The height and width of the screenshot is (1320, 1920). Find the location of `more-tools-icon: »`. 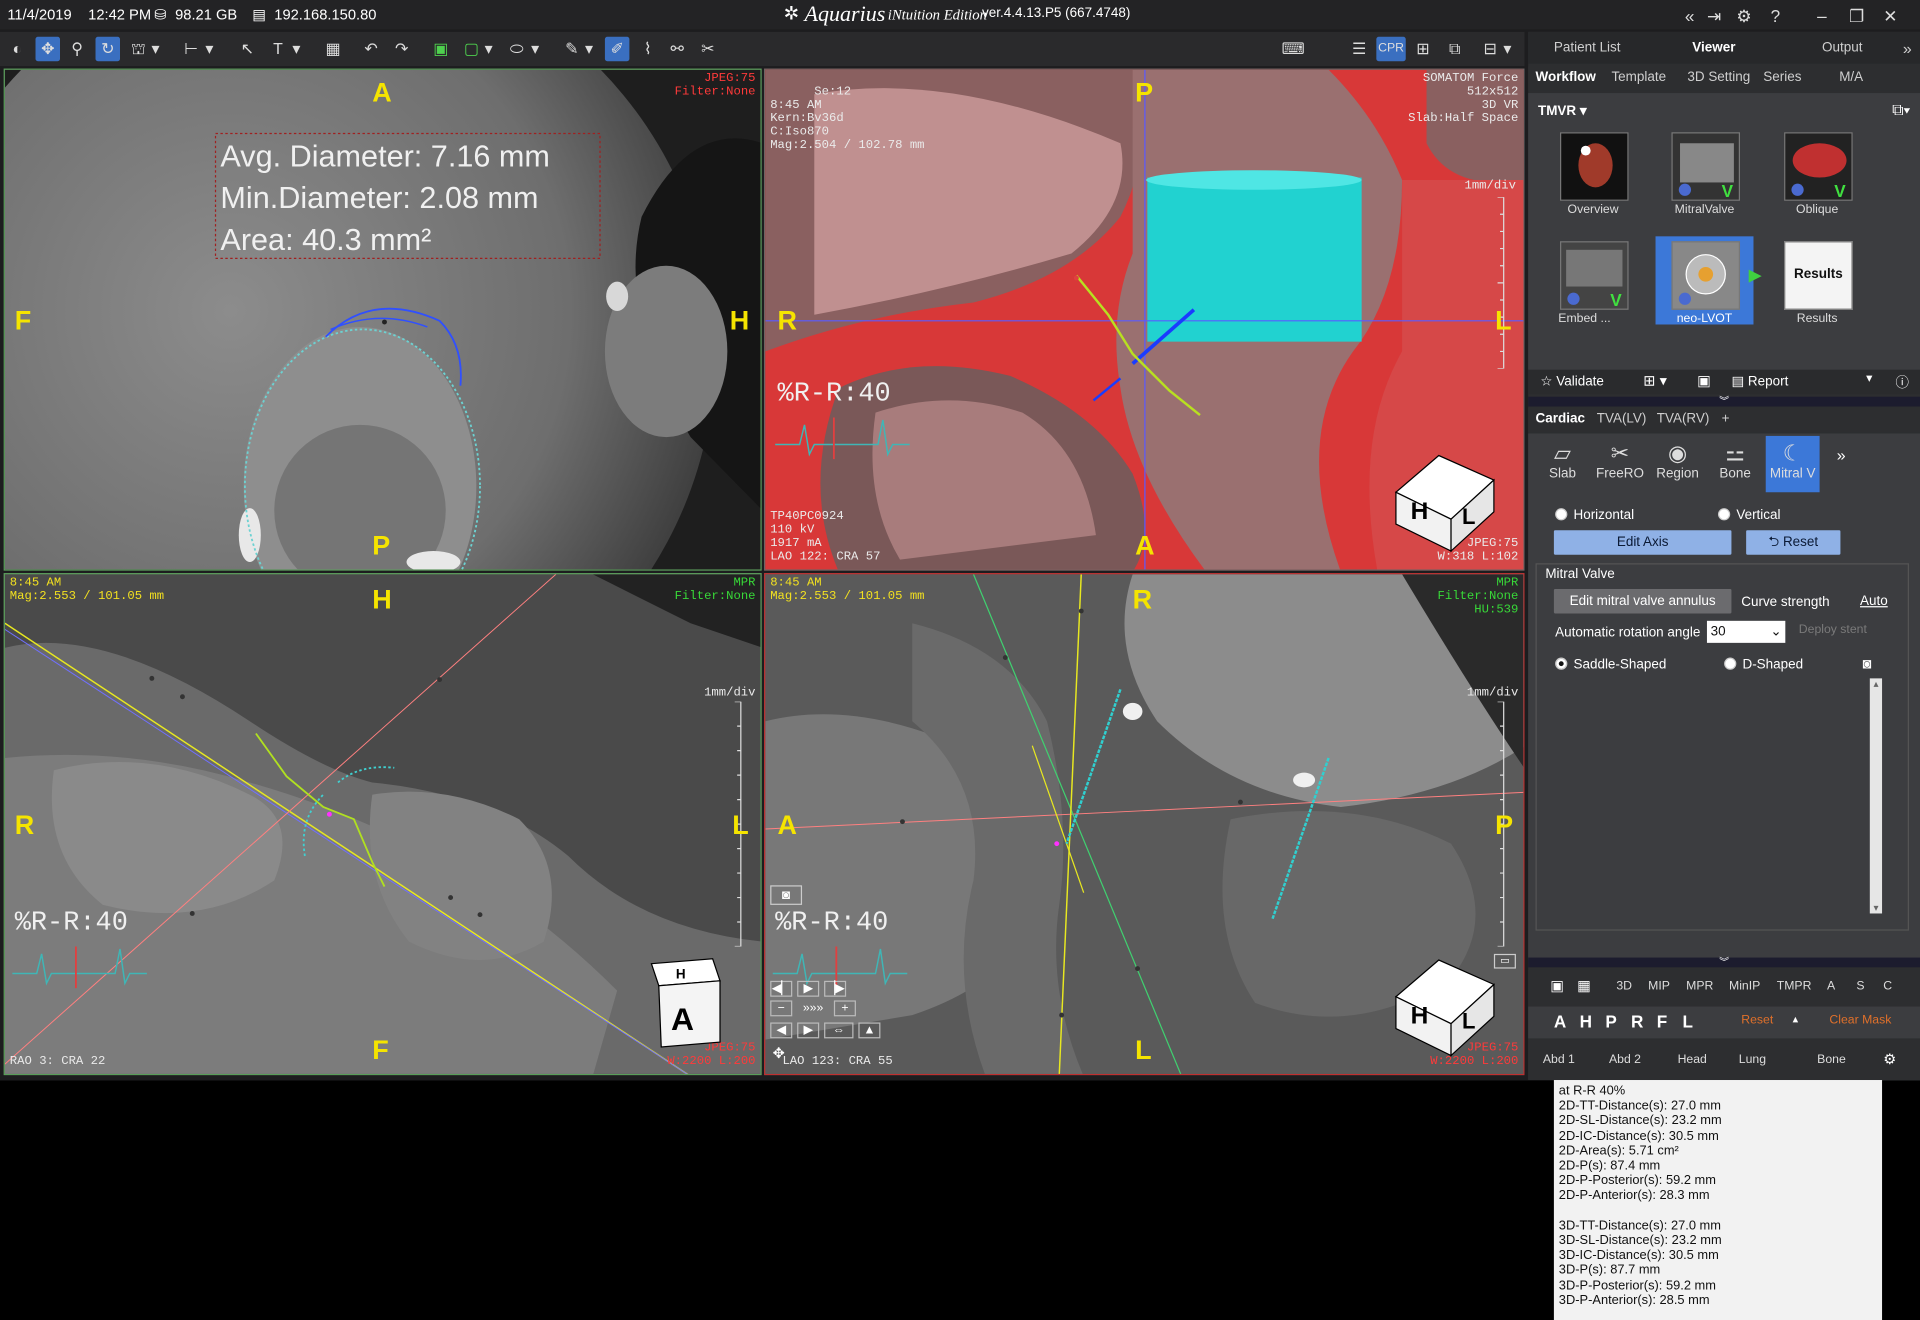

more-tools-icon: » is located at coordinates (1841, 455).